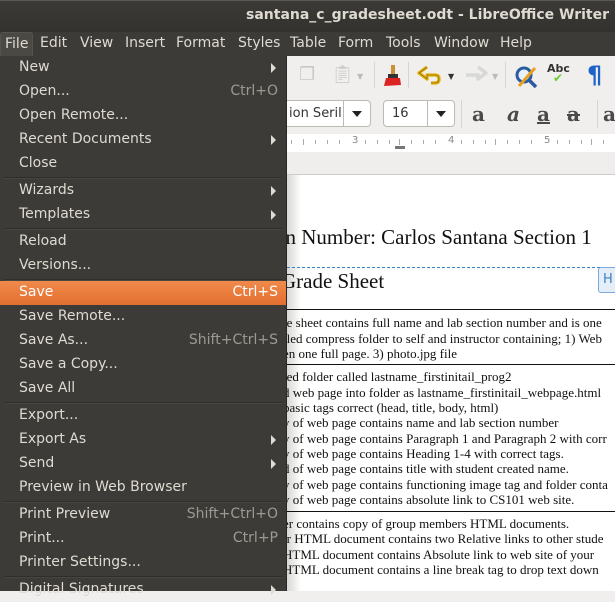  What do you see at coordinates (526, 79) in the screenshot?
I see `find-replace-icon` at bounding box center [526, 79].